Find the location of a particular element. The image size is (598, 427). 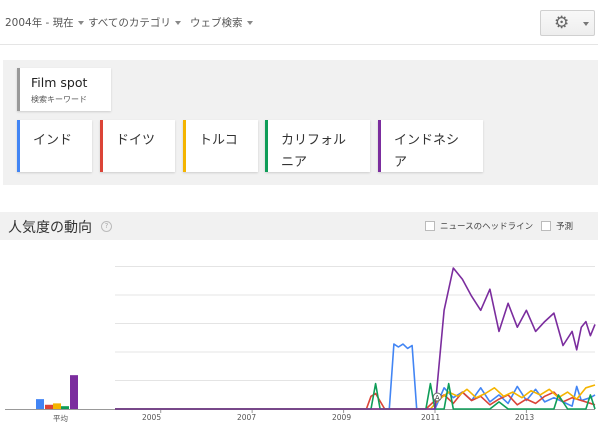

news-headlines-label: ニュースのヘッドライン is located at coordinates (487, 227).